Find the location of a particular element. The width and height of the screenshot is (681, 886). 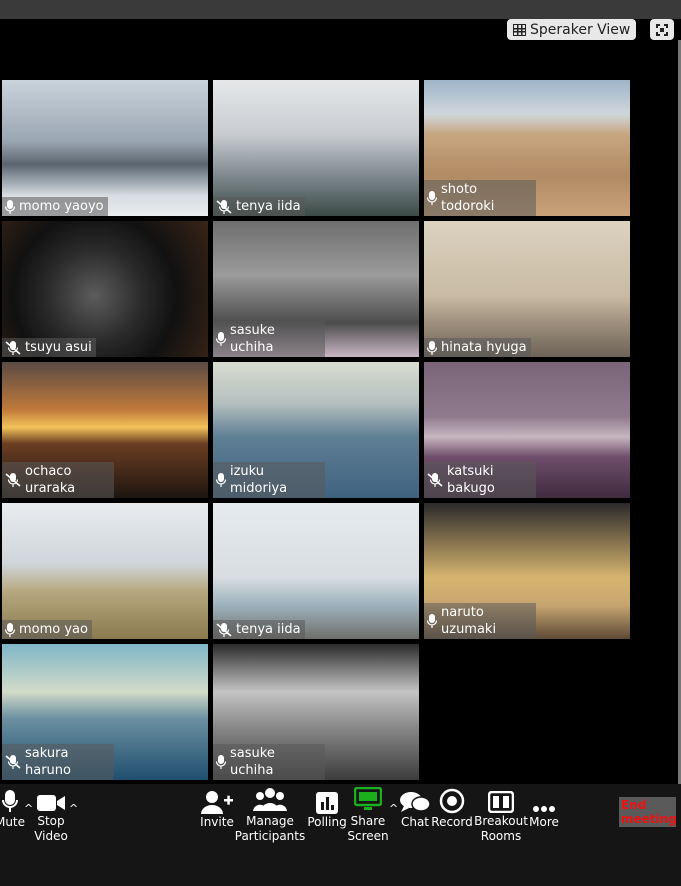

top-bar is located at coordinates (340, 9).